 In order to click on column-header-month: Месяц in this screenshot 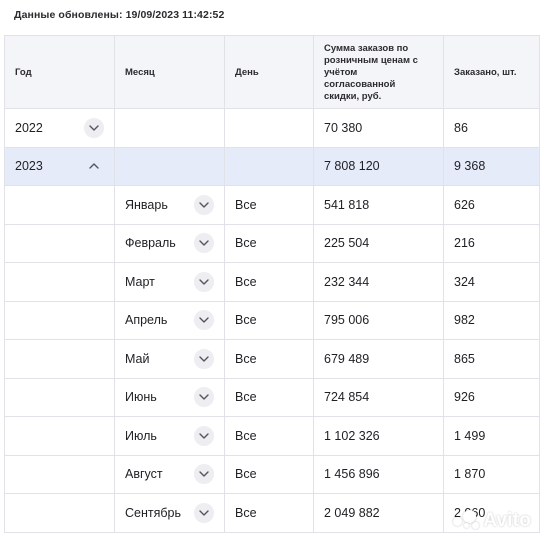, I will do `click(169, 72)`.